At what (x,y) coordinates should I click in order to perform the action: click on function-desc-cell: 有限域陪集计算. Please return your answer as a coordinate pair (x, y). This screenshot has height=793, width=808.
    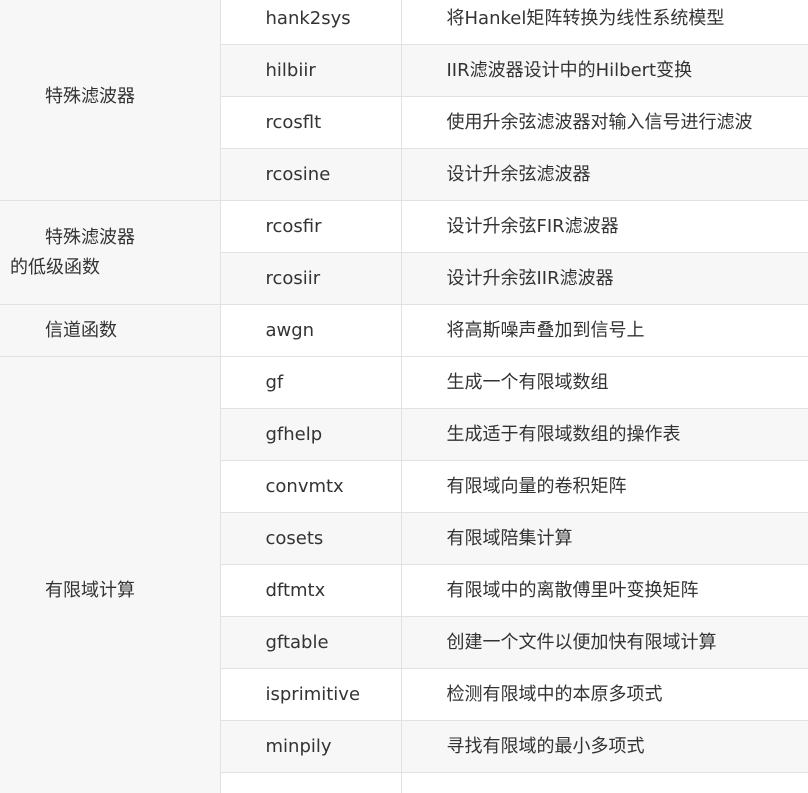
    Looking at the image, I should click on (604, 538).